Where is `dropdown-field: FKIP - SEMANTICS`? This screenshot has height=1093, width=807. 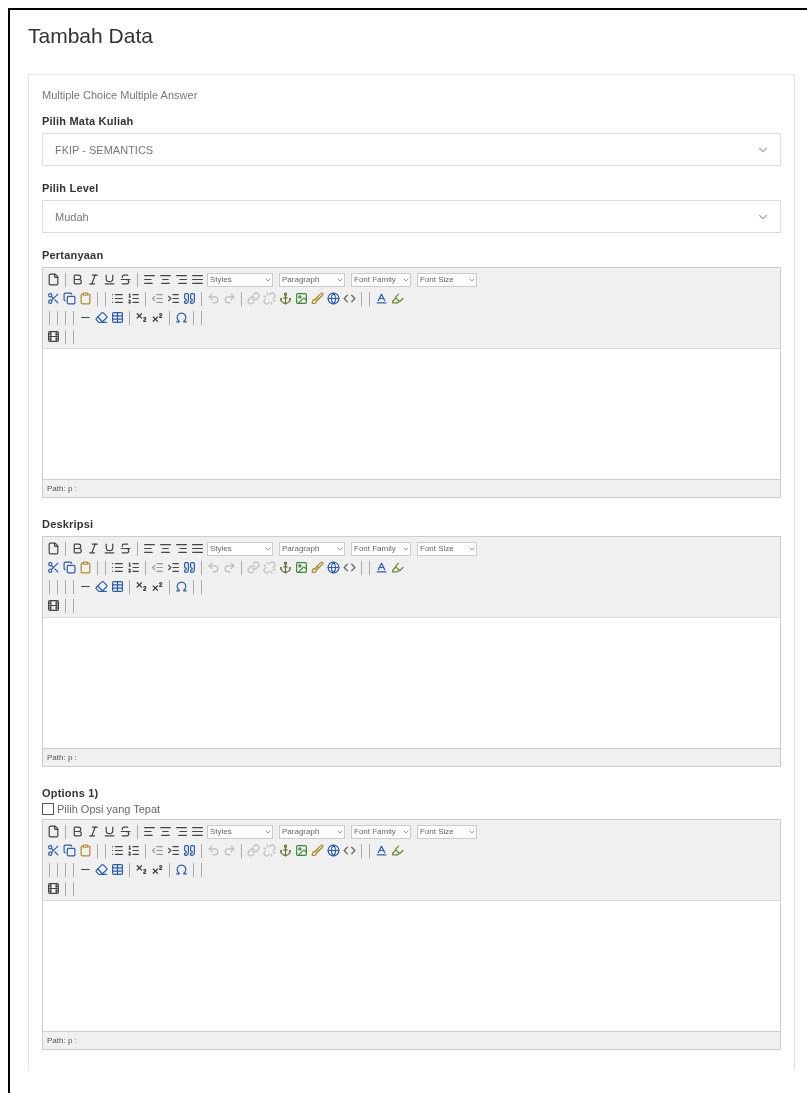 dropdown-field: FKIP - SEMANTICS is located at coordinates (411, 149).